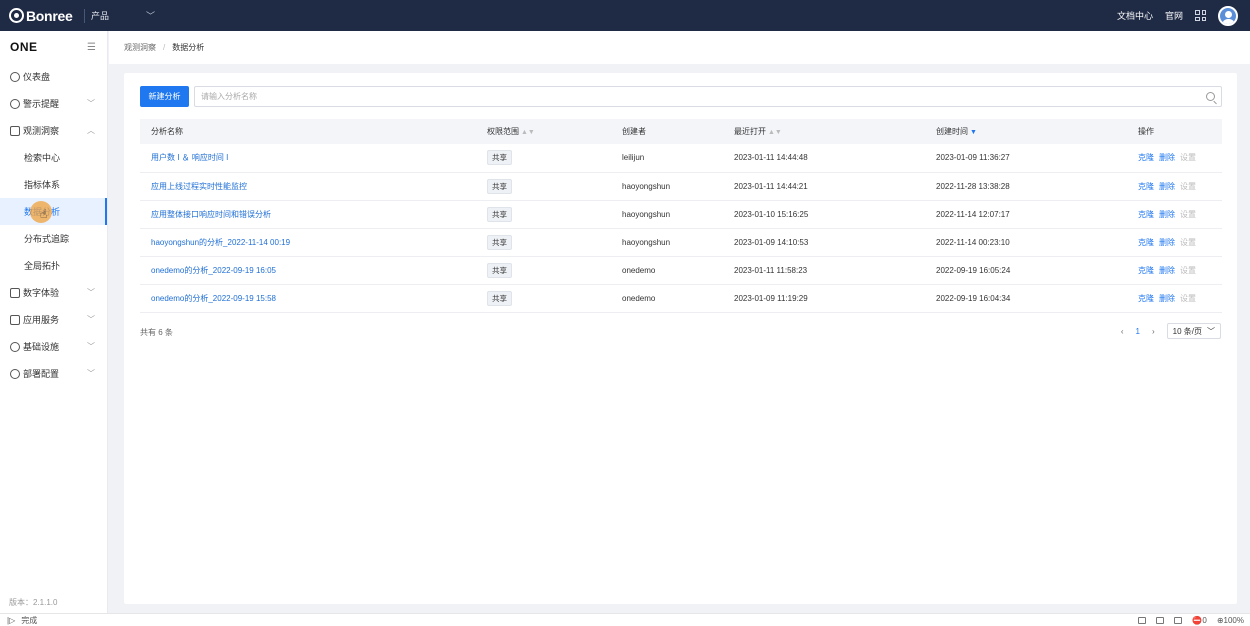  I want to click on feedback-icon, so click(1142, 620).